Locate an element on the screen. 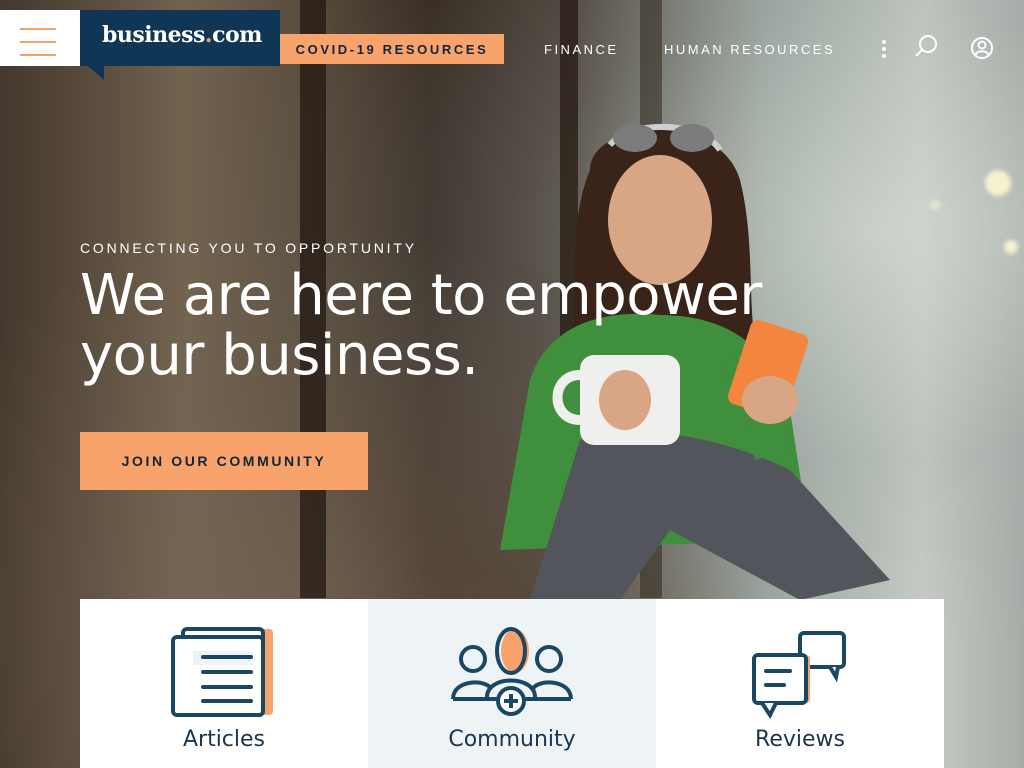 The image size is (1024, 768). join-community-button: JOIN OUR COMMUNITY is located at coordinates (224, 461).